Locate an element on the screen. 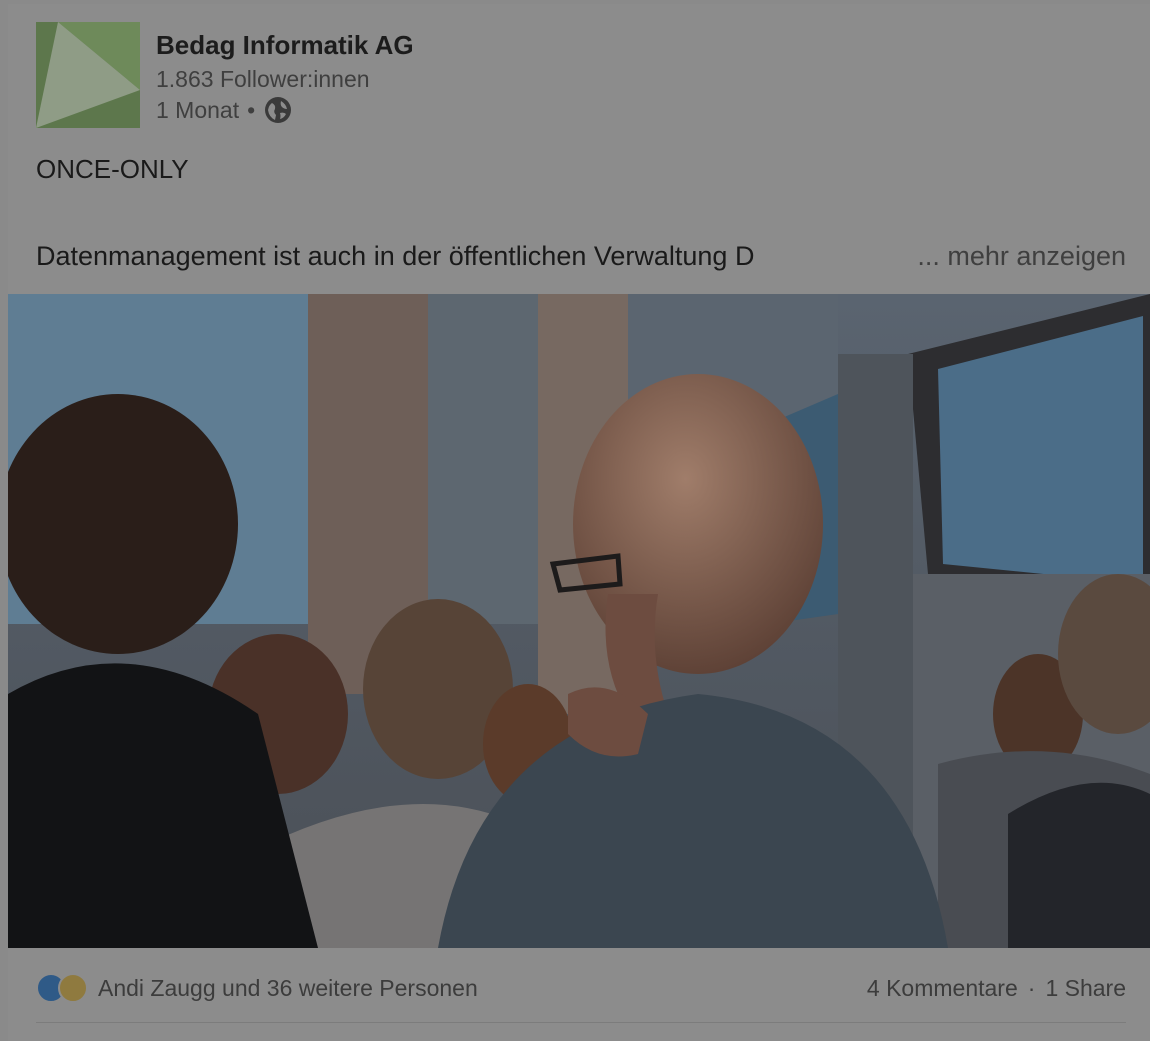 This screenshot has width=1150, height=1041. reactions-summary: Andi Zaugg und 36 weitere Personen is located at coordinates (257, 988).